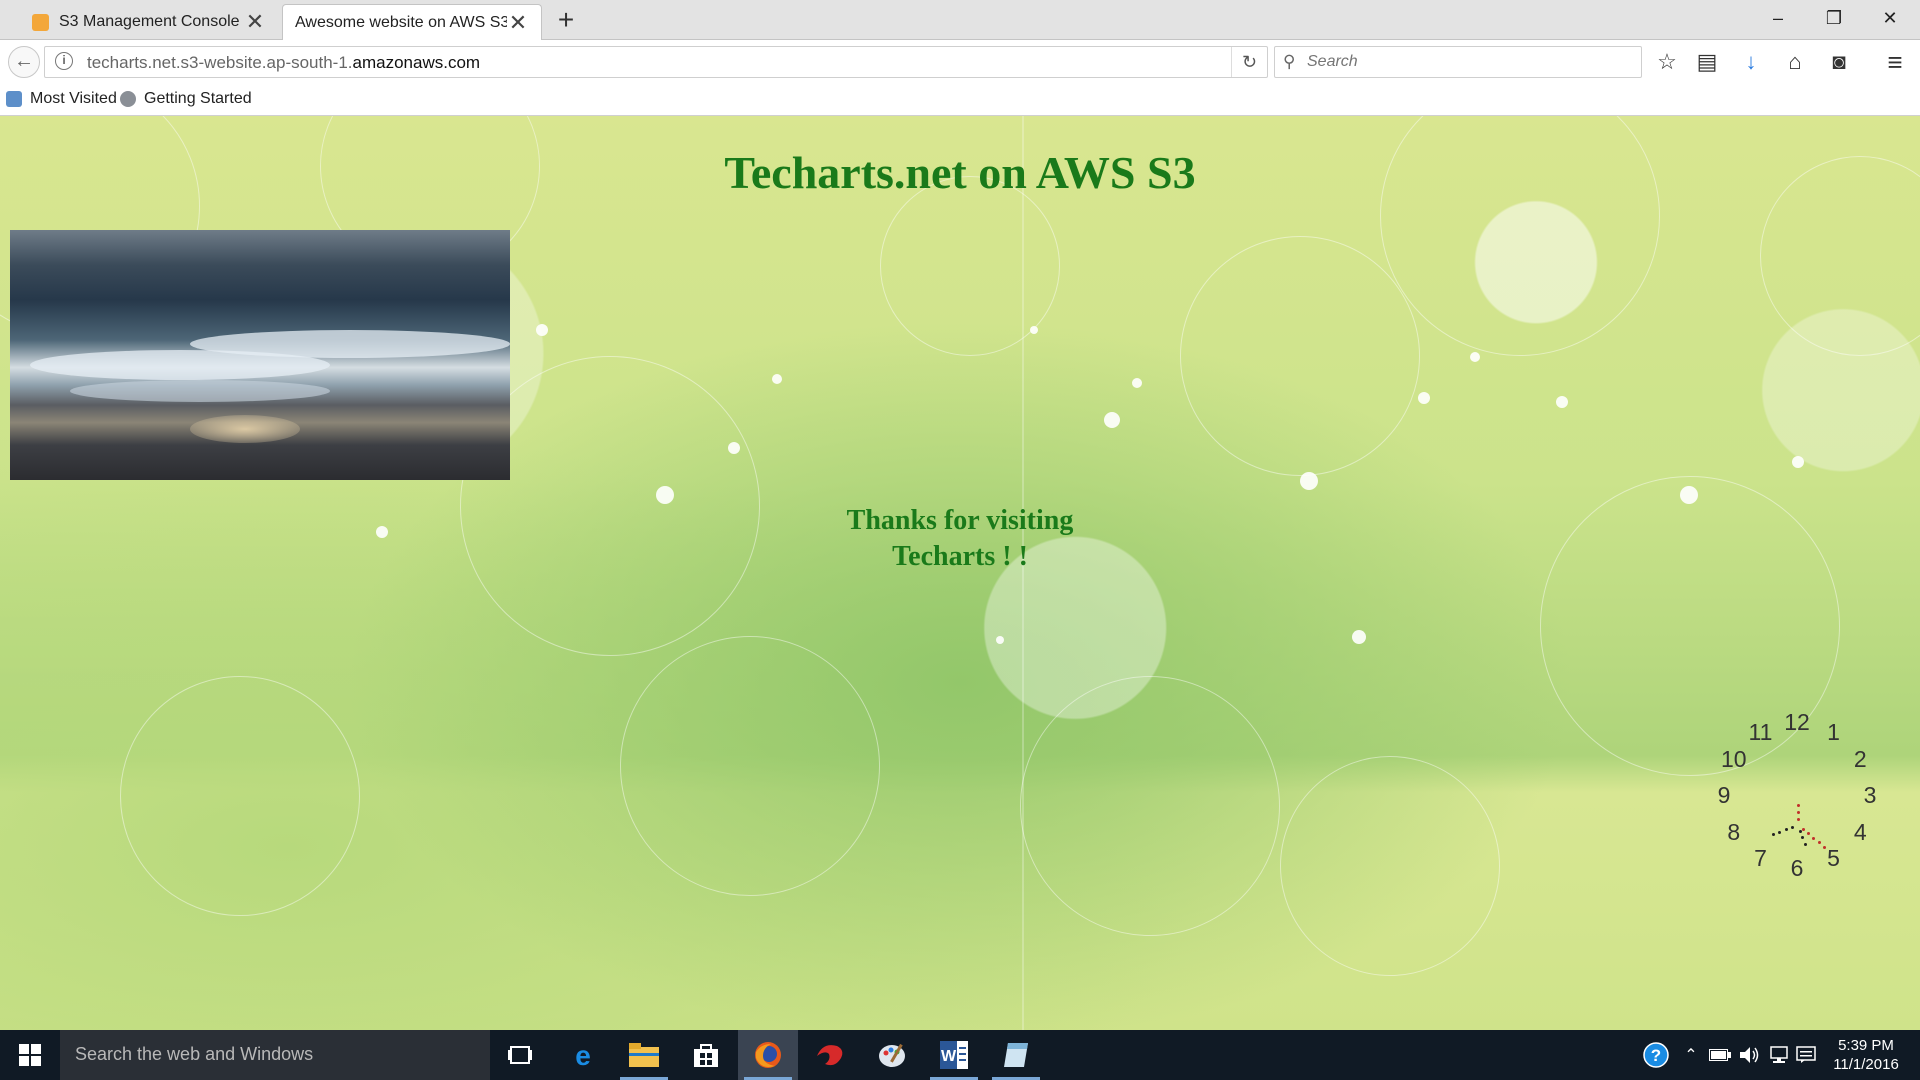 The width and height of the screenshot is (1920, 1080). What do you see at coordinates (706, 1055) in the screenshot?
I see `store-button` at bounding box center [706, 1055].